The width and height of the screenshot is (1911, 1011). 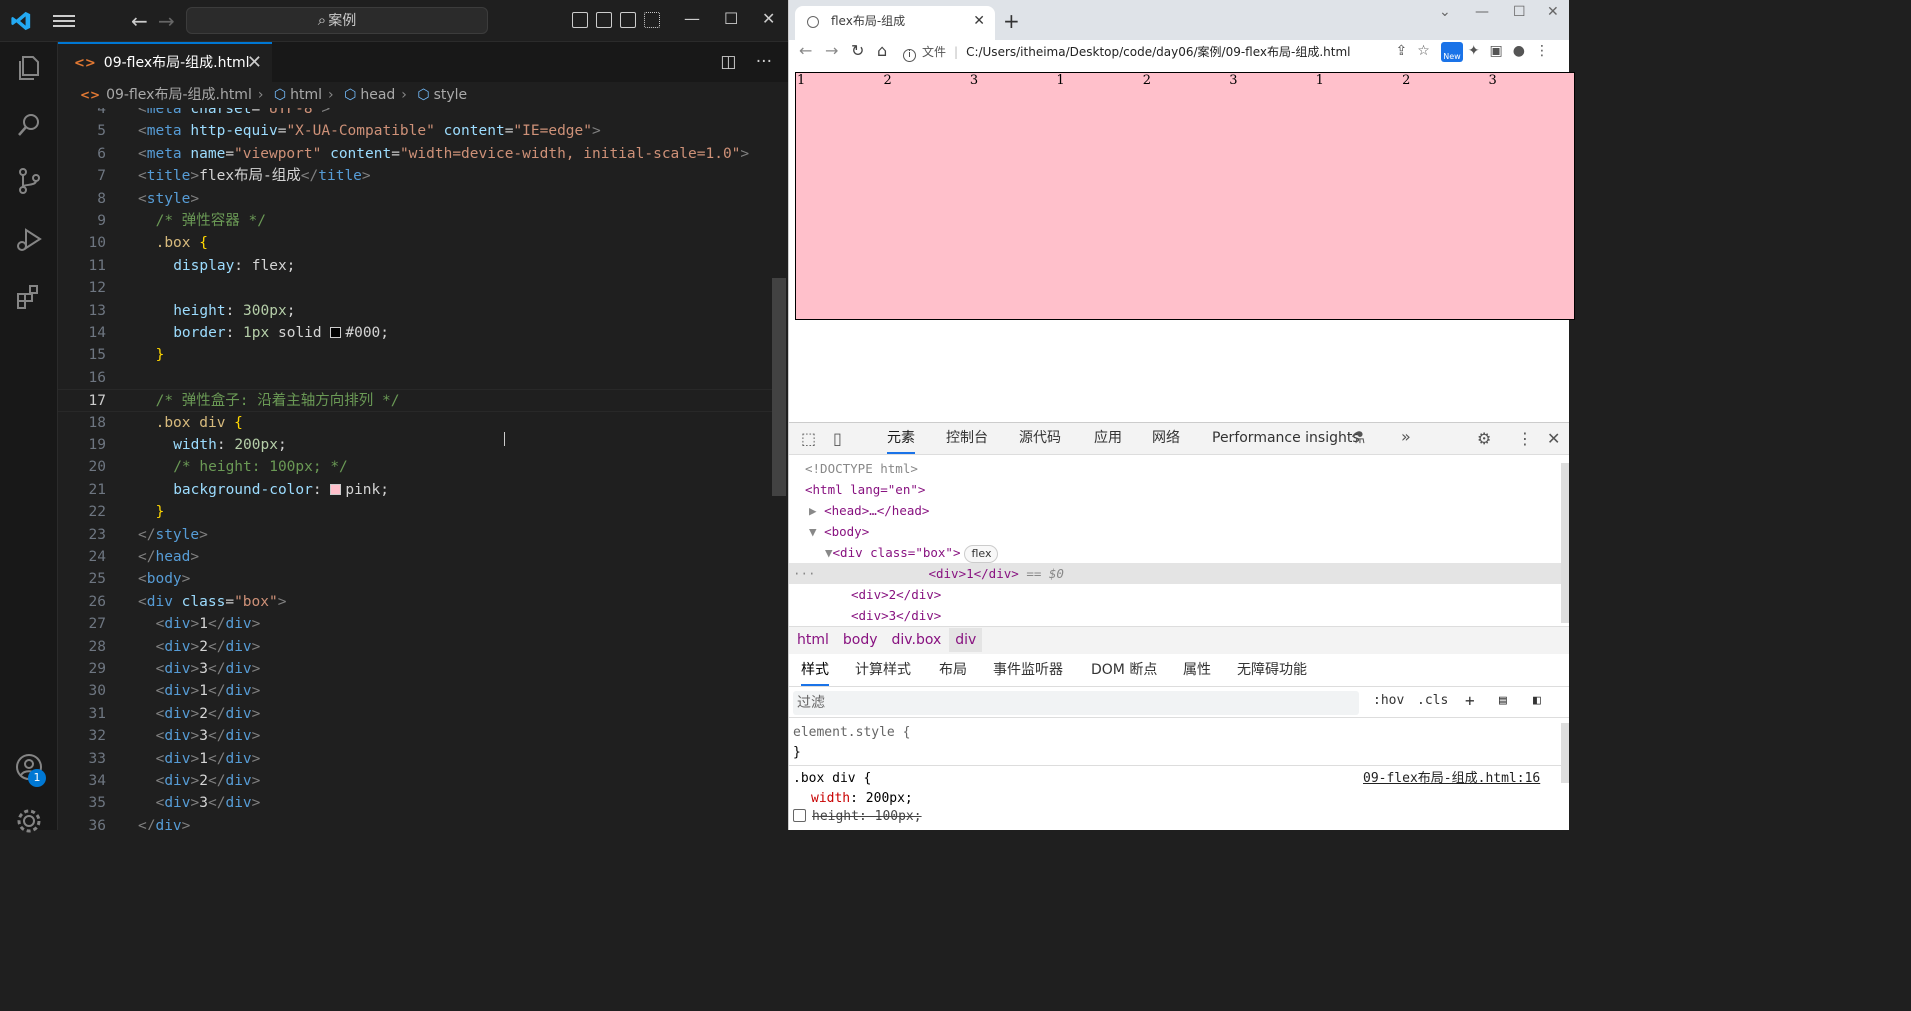 I want to click on code-line: 31 <div>2</div>, so click(x=415, y=714).